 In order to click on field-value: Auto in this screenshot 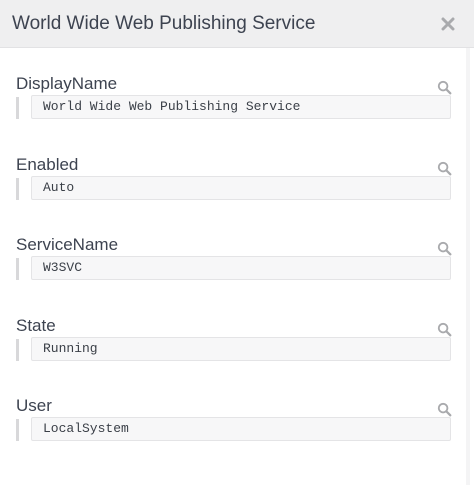, I will do `click(241, 188)`.